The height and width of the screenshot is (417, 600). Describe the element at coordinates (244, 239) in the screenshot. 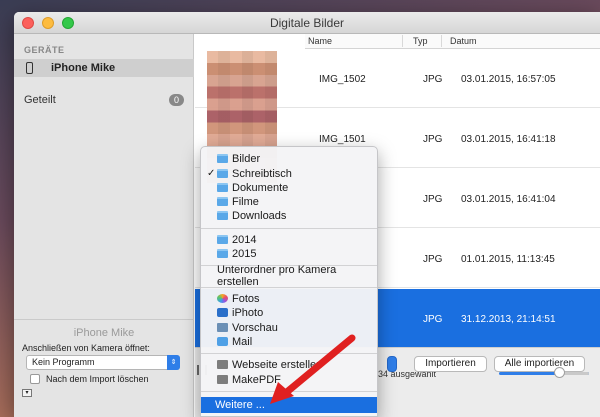

I see `menu-item-label: 2014` at that location.